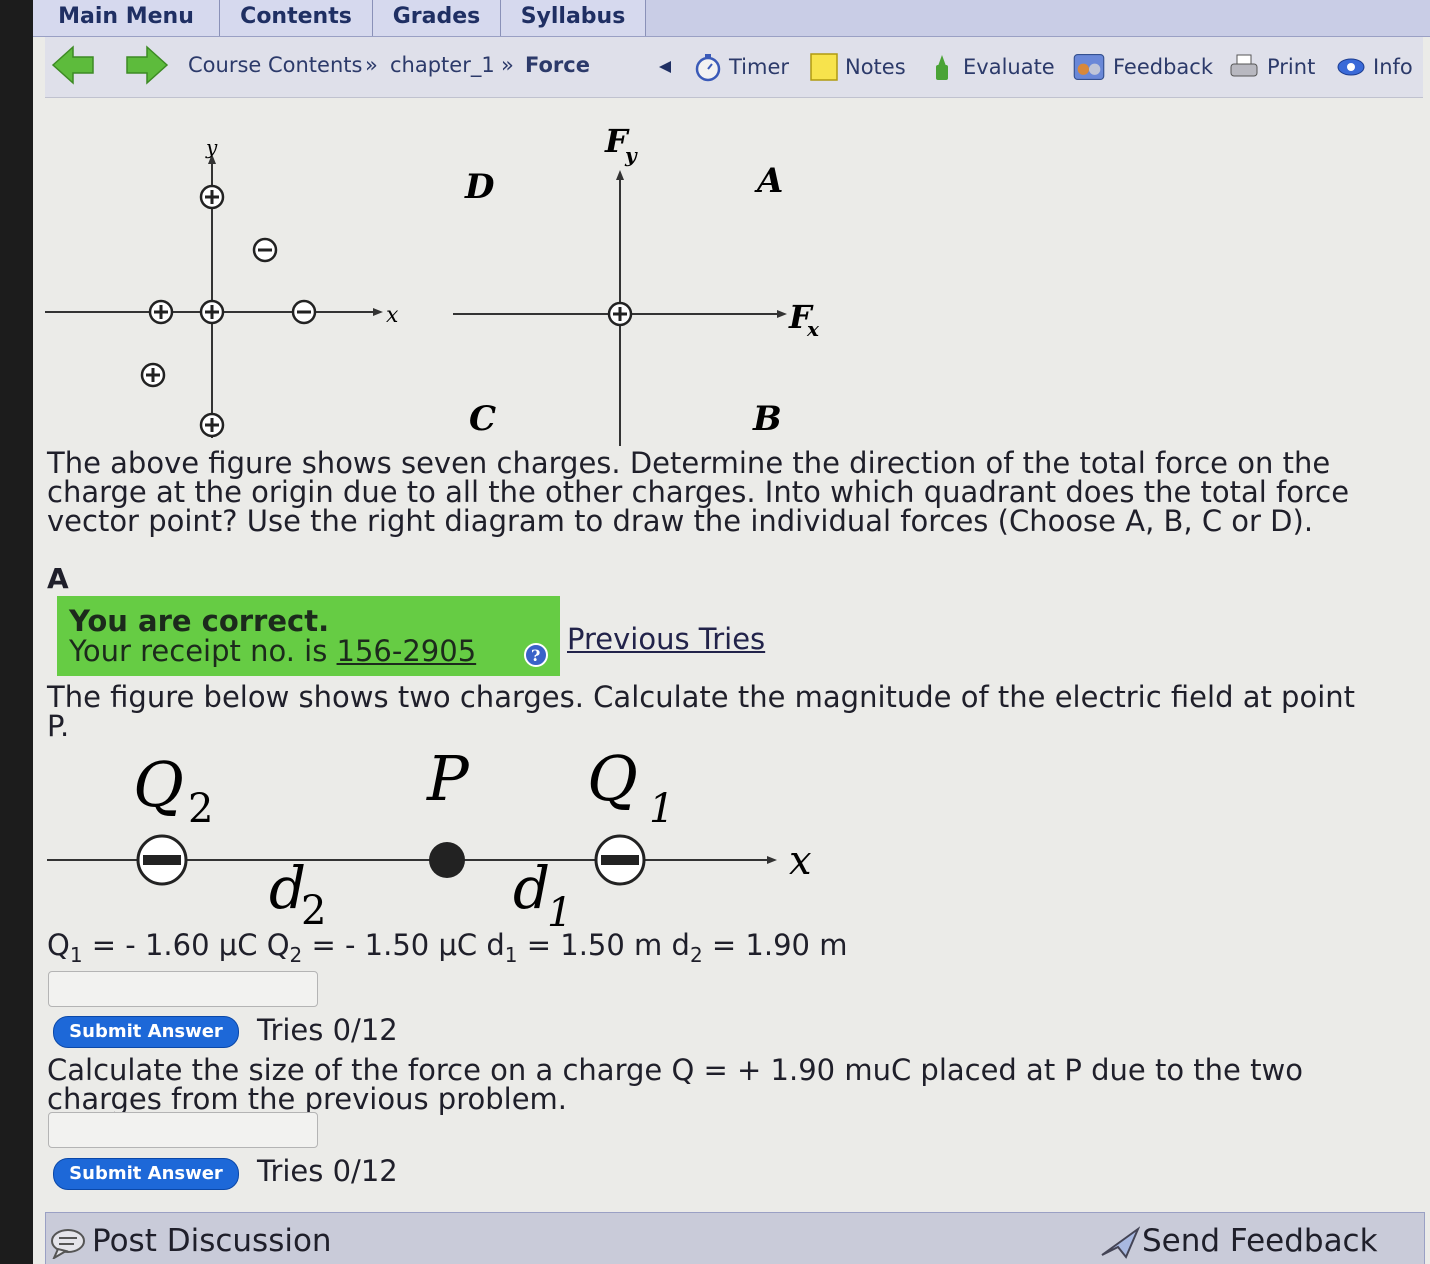 The width and height of the screenshot is (1430, 1264). What do you see at coordinates (1291, 67) in the screenshot?
I see `print-label: Print` at bounding box center [1291, 67].